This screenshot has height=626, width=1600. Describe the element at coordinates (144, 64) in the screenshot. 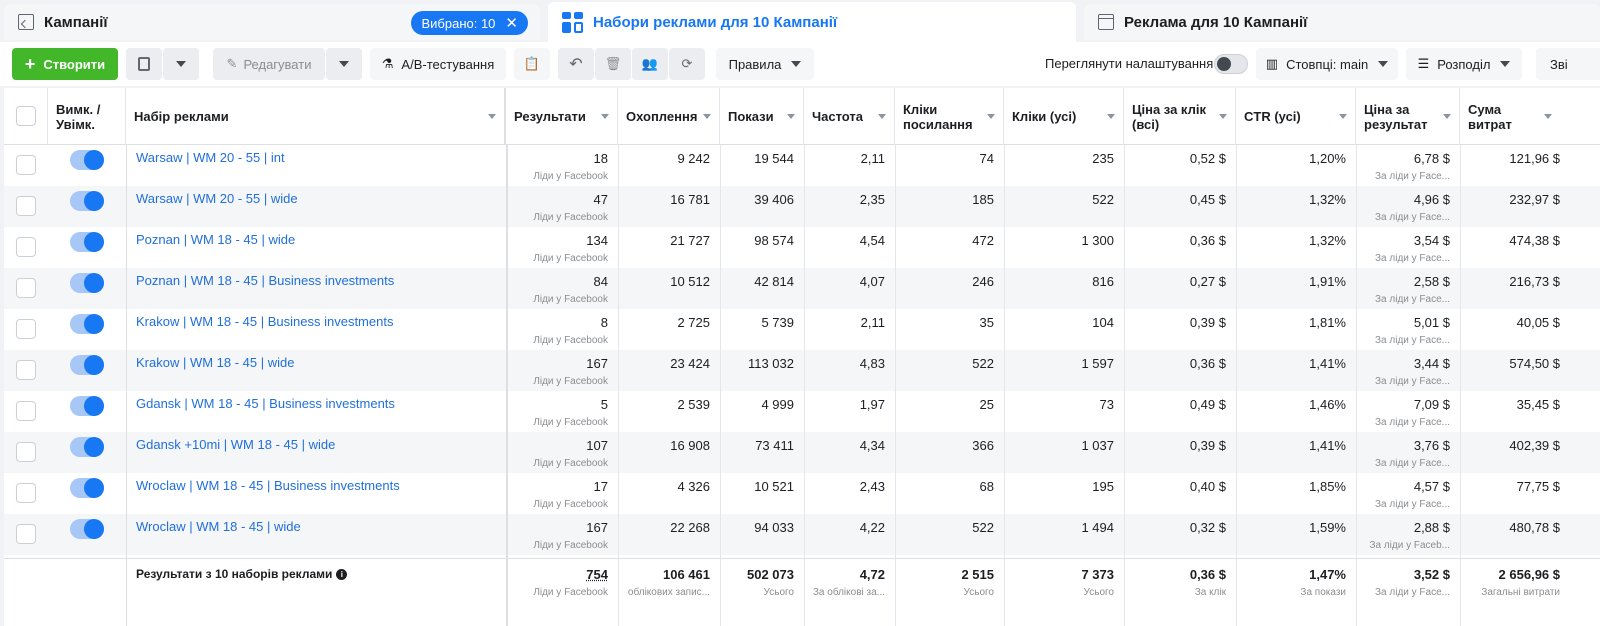

I see `duplicate-button` at that location.